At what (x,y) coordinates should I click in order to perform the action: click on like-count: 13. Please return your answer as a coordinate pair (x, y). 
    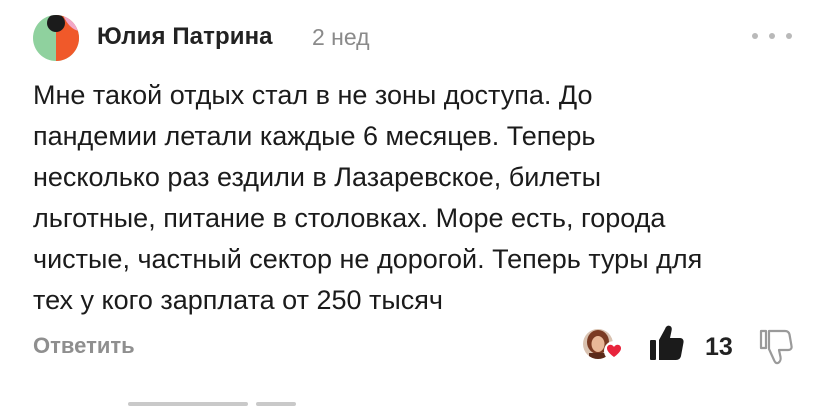
    Looking at the image, I should click on (719, 347).